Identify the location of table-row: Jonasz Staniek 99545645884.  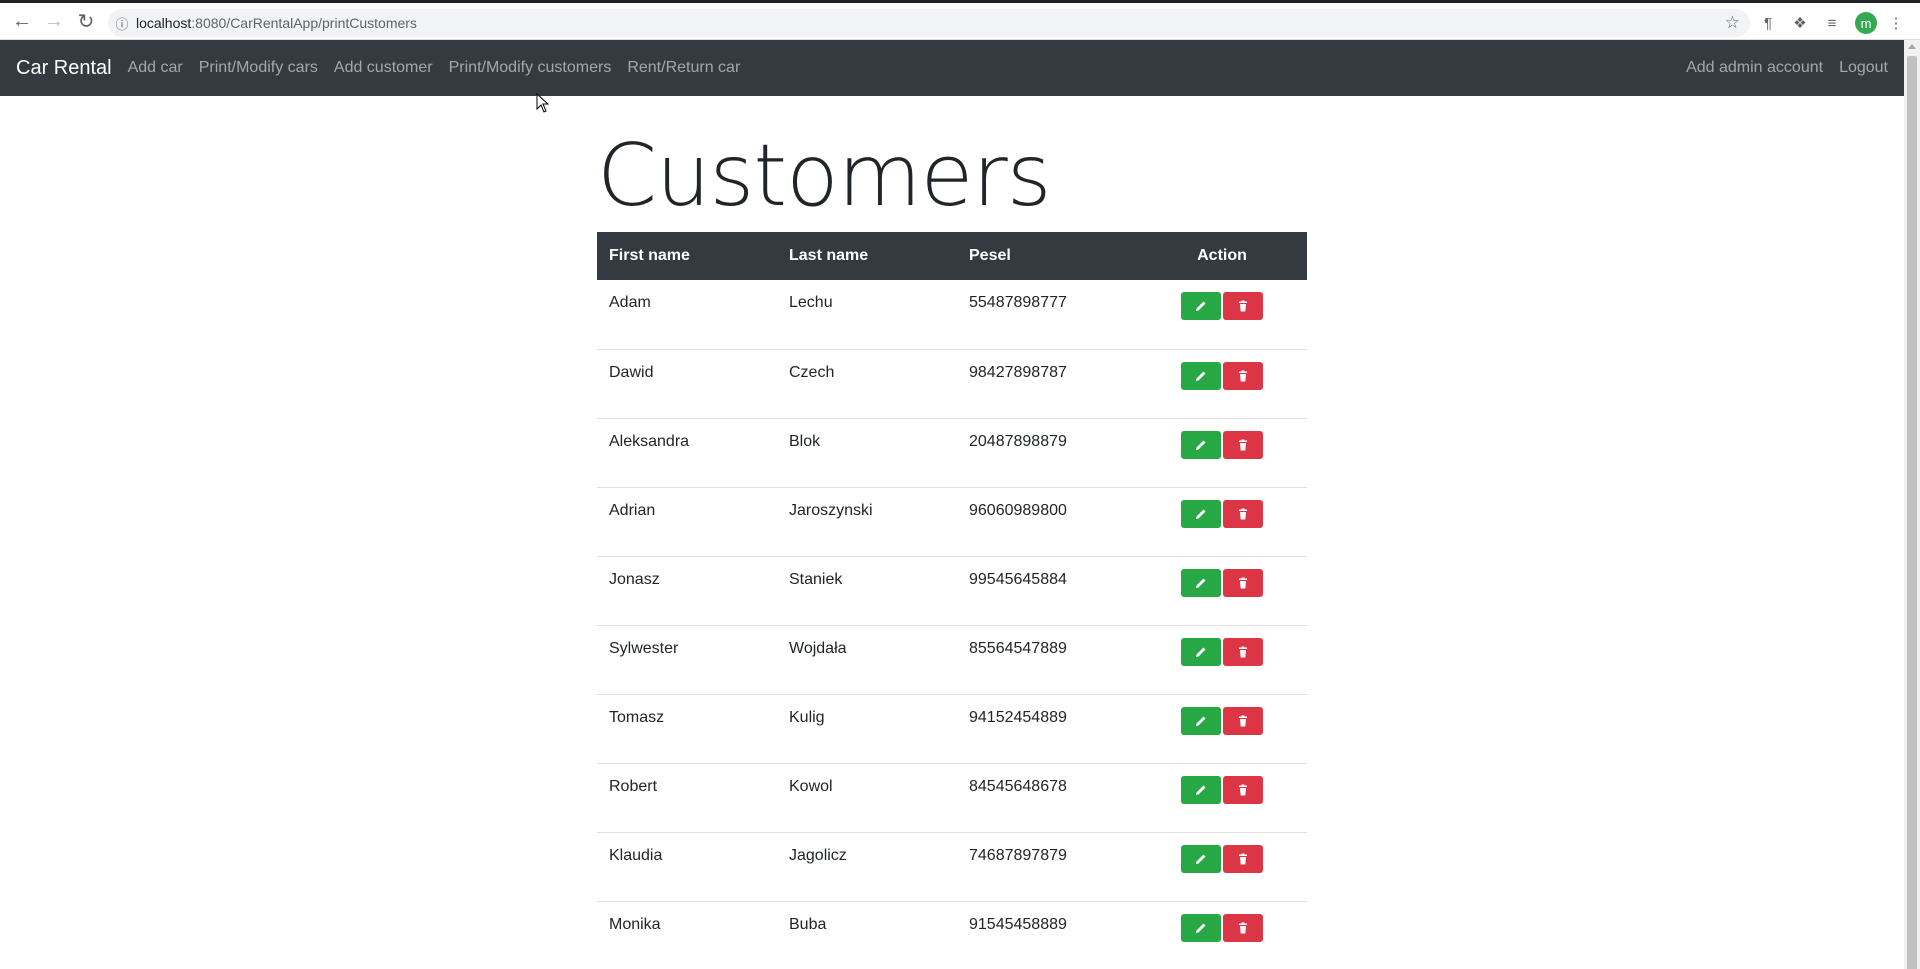
(952, 591).